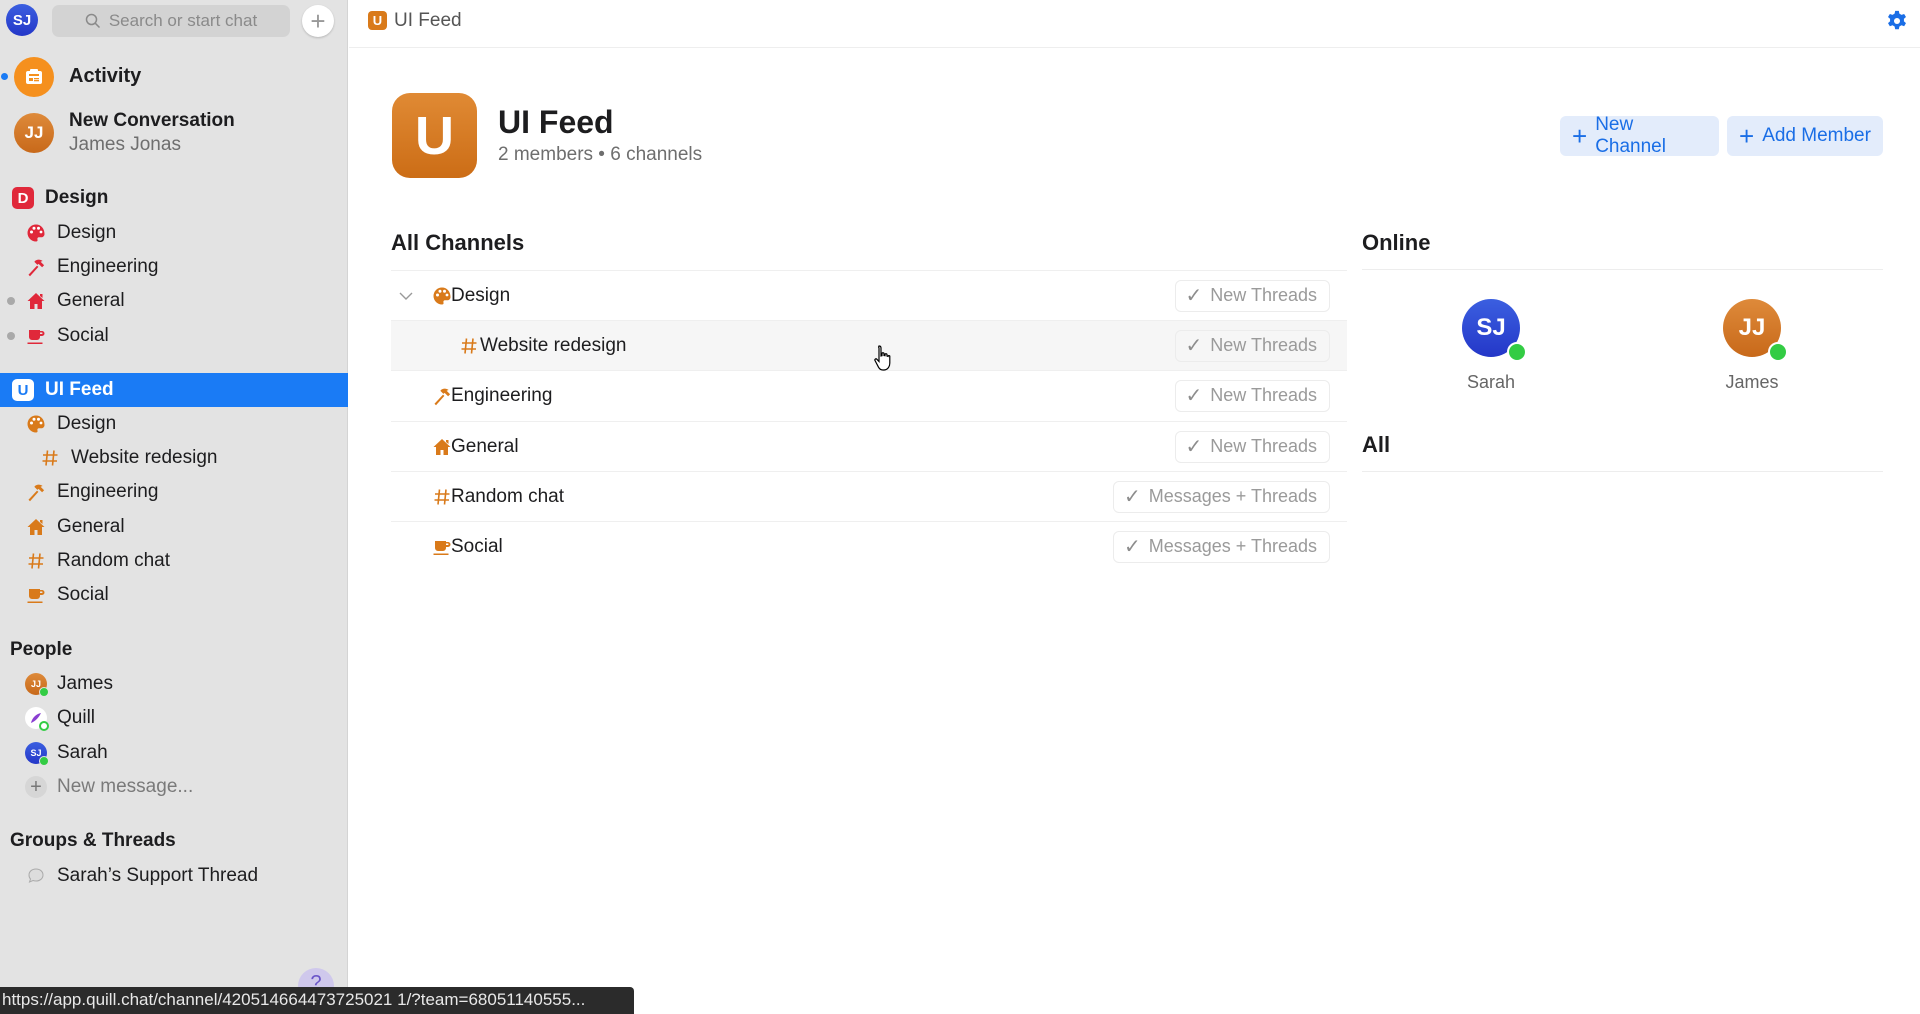  I want to click on group-icon: U, so click(23, 390).